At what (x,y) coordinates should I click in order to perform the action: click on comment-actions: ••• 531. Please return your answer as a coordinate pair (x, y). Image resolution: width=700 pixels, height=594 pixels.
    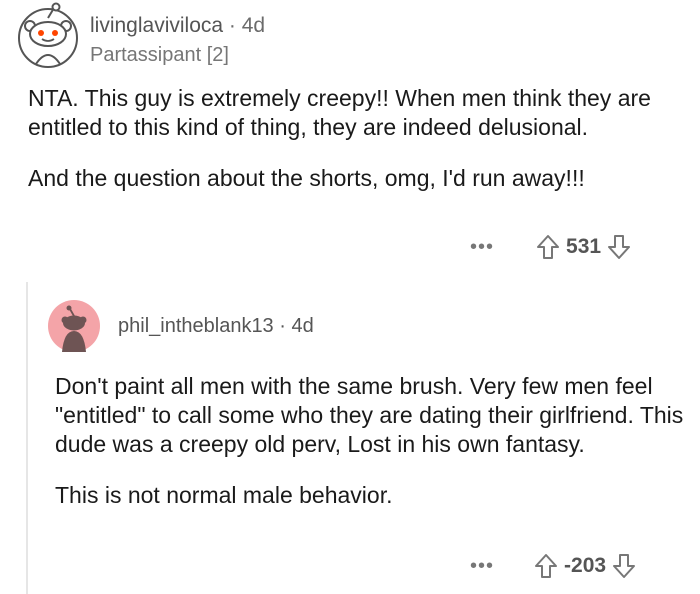
    Looking at the image, I should click on (550, 247).